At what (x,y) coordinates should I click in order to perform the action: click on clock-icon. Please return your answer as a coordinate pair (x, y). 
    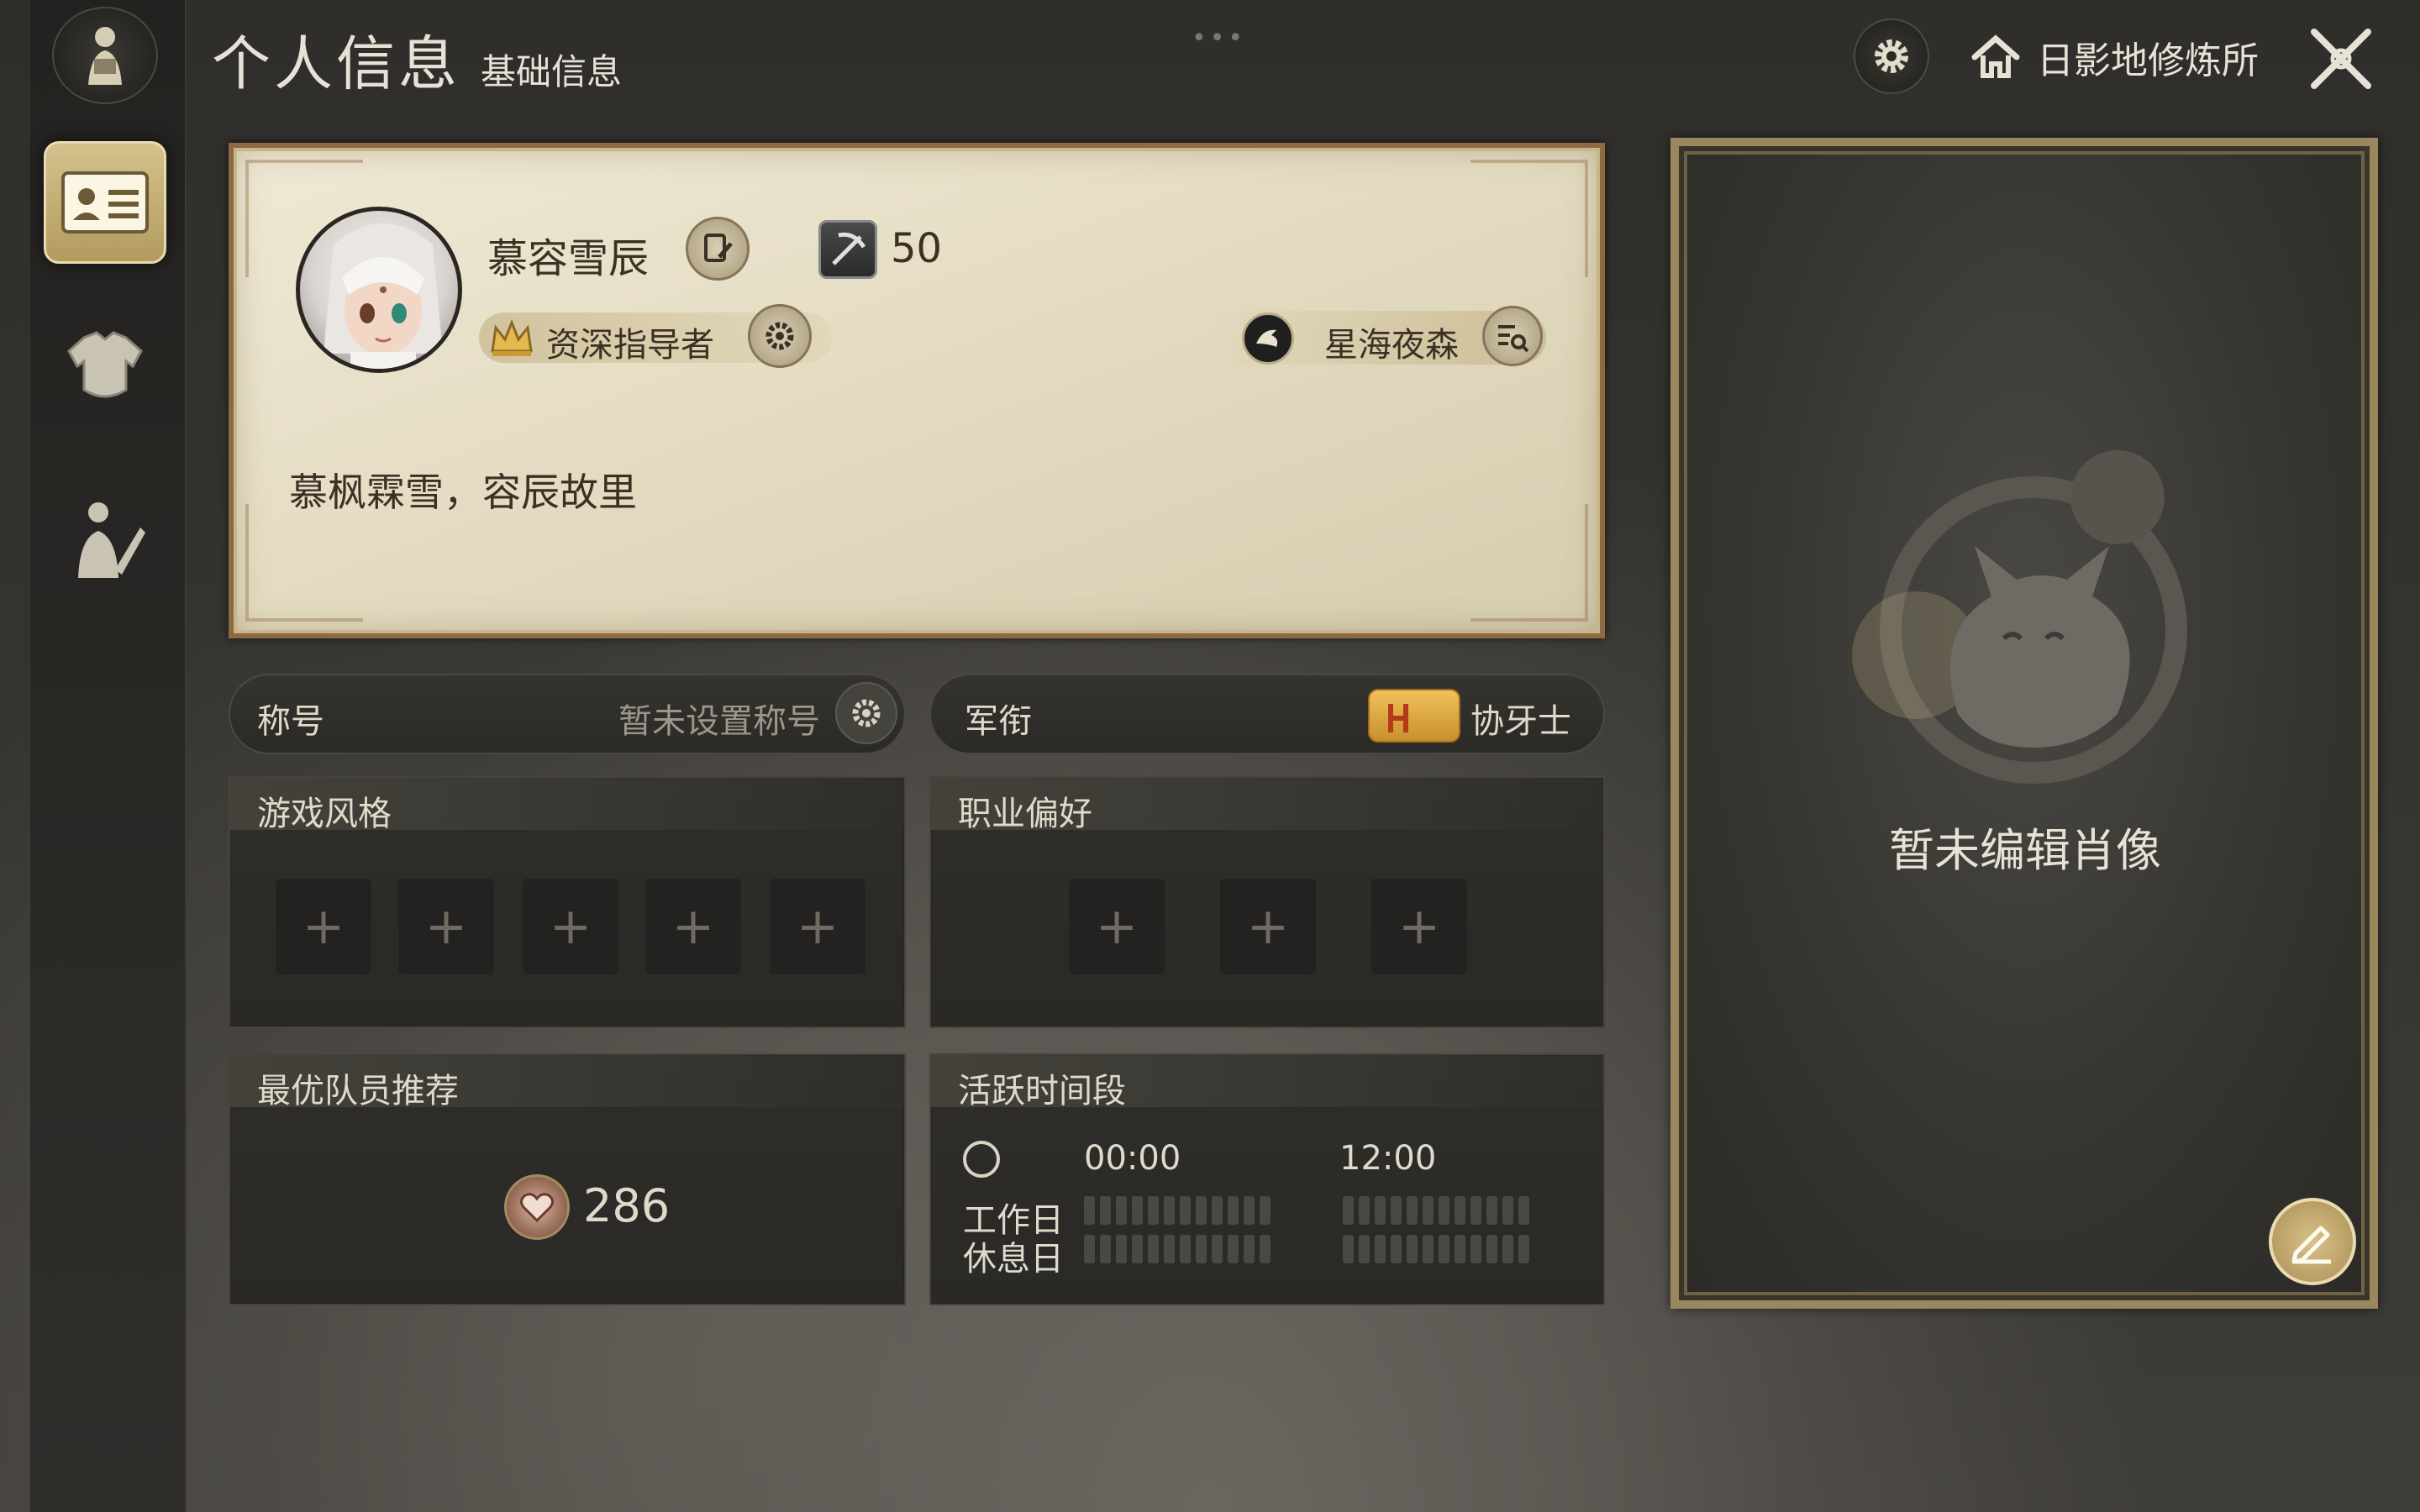
    Looking at the image, I should click on (982, 1159).